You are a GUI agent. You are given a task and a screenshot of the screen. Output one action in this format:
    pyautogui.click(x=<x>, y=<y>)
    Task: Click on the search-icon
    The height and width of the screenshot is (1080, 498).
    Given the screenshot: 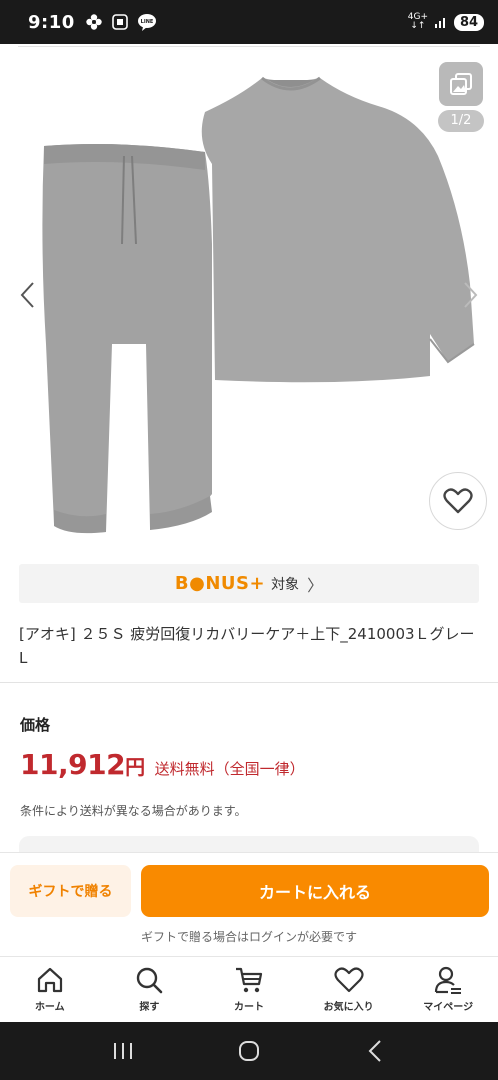 What is the action you would take?
    pyautogui.click(x=150, y=980)
    